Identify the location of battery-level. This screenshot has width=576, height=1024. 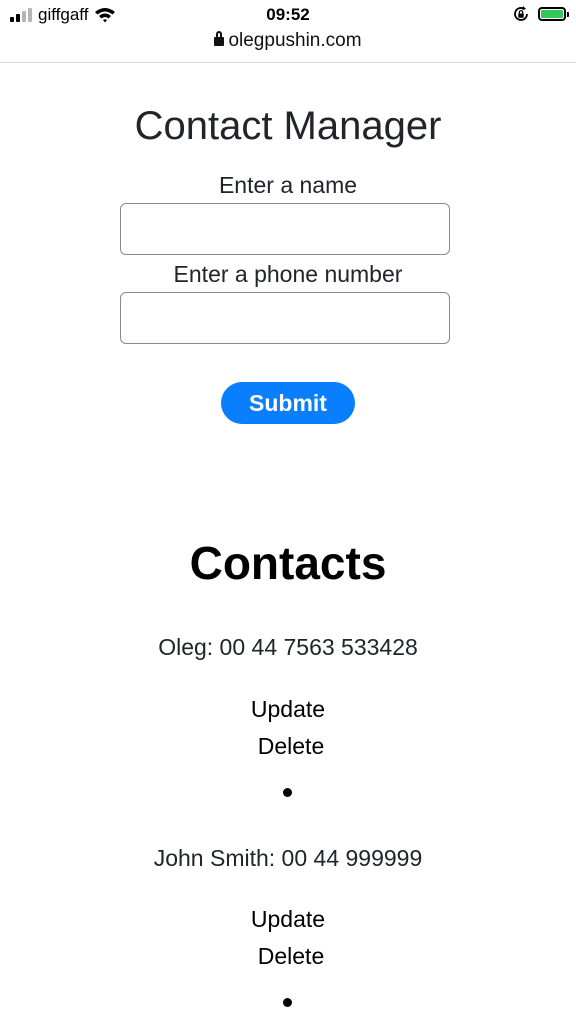
(552, 14).